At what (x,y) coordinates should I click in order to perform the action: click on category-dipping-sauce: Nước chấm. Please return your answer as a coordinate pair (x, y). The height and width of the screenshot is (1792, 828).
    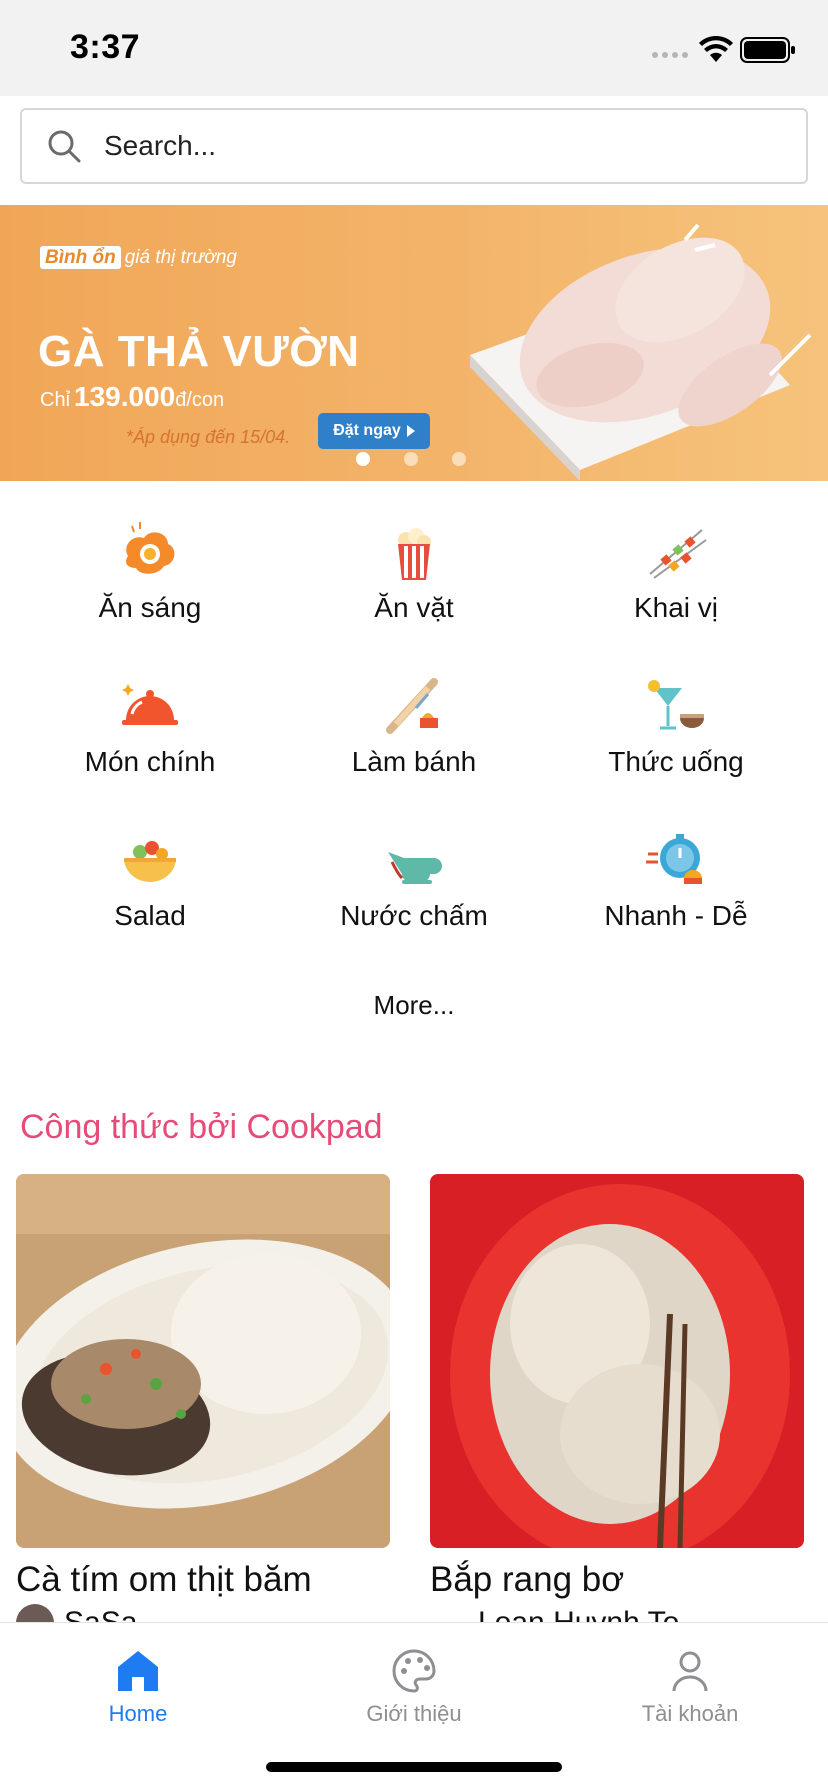
    Looking at the image, I should click on (414, 883).